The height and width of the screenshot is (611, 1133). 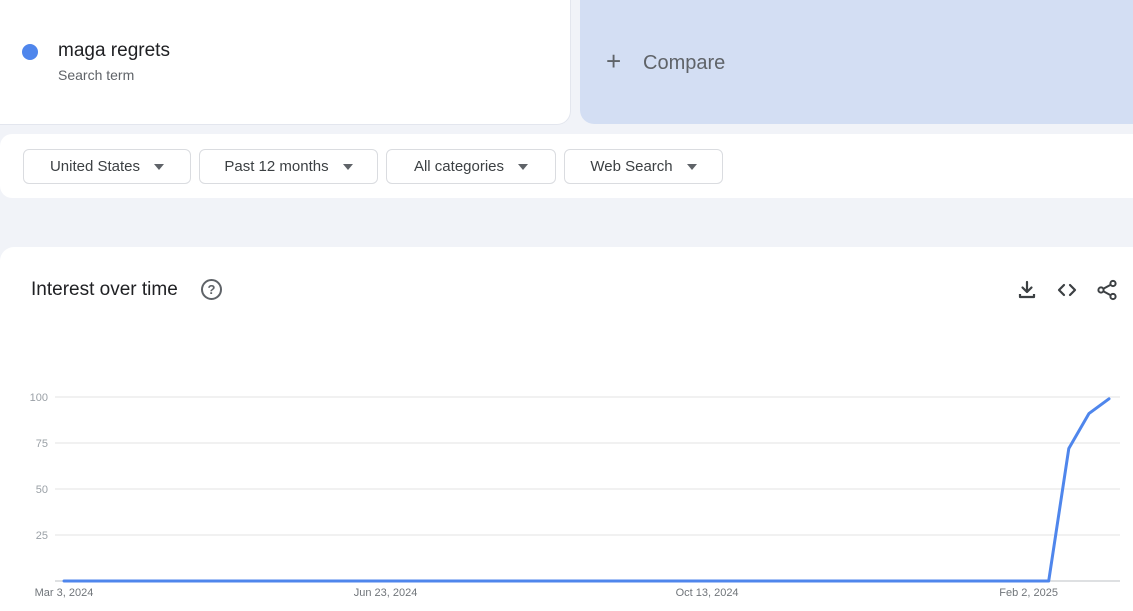 What do you see at coordinates (614, 61) in the screenshot?
I see `plus-icon: +` at bounding box center [614, 61].